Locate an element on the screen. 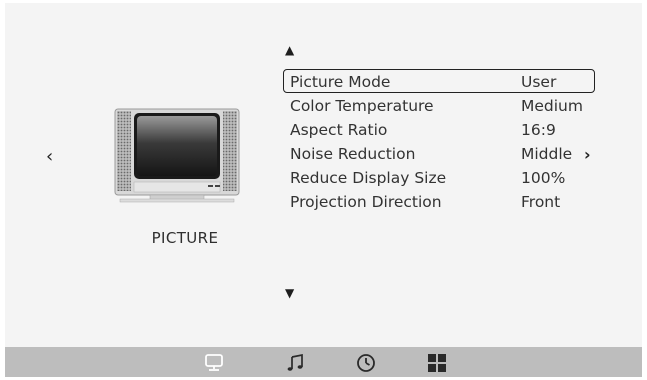 The image size is (647, 380). menu-item-value: Front is located at coordinates (541, 202).